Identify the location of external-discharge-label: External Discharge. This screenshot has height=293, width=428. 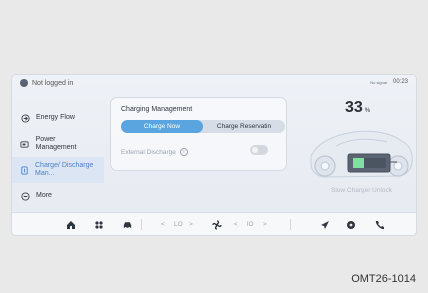
(148, 152).